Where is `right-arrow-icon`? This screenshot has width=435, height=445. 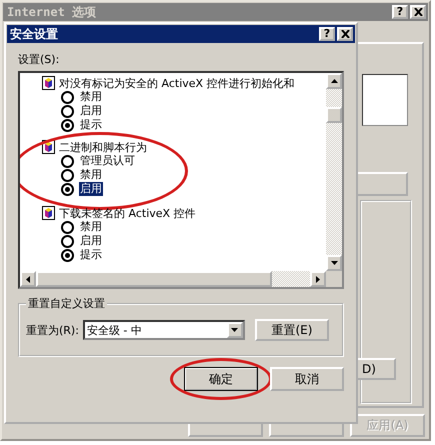
right-arrow-icon is located at coordinates (318, 279).